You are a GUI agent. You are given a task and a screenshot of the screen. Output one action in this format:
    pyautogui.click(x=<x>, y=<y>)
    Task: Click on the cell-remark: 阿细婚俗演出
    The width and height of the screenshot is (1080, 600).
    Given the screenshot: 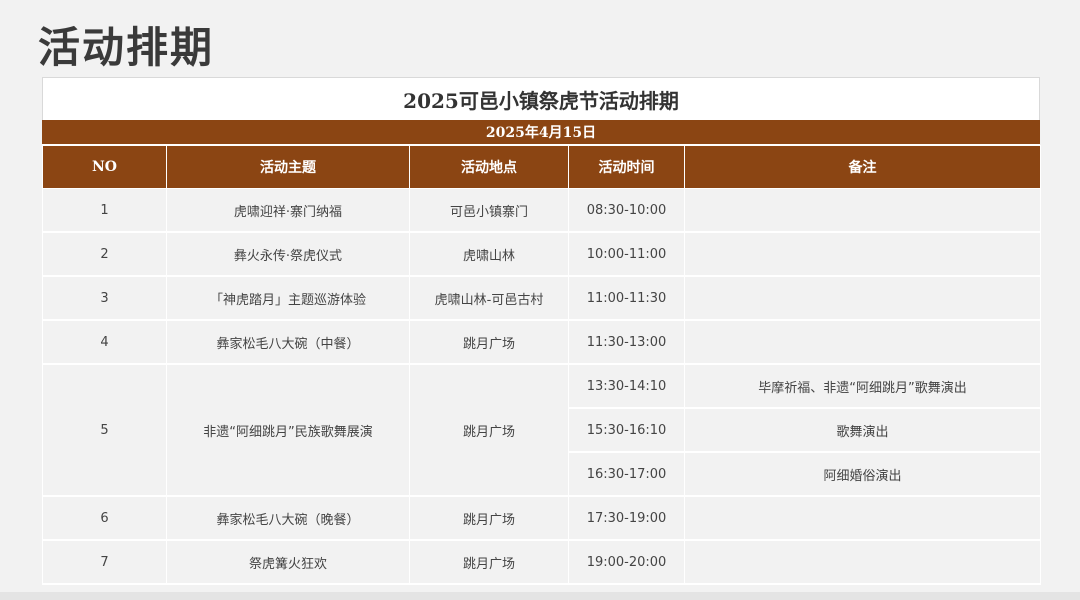 What is the action you would take?
    pyautogui.click(x=862, y=474)
    